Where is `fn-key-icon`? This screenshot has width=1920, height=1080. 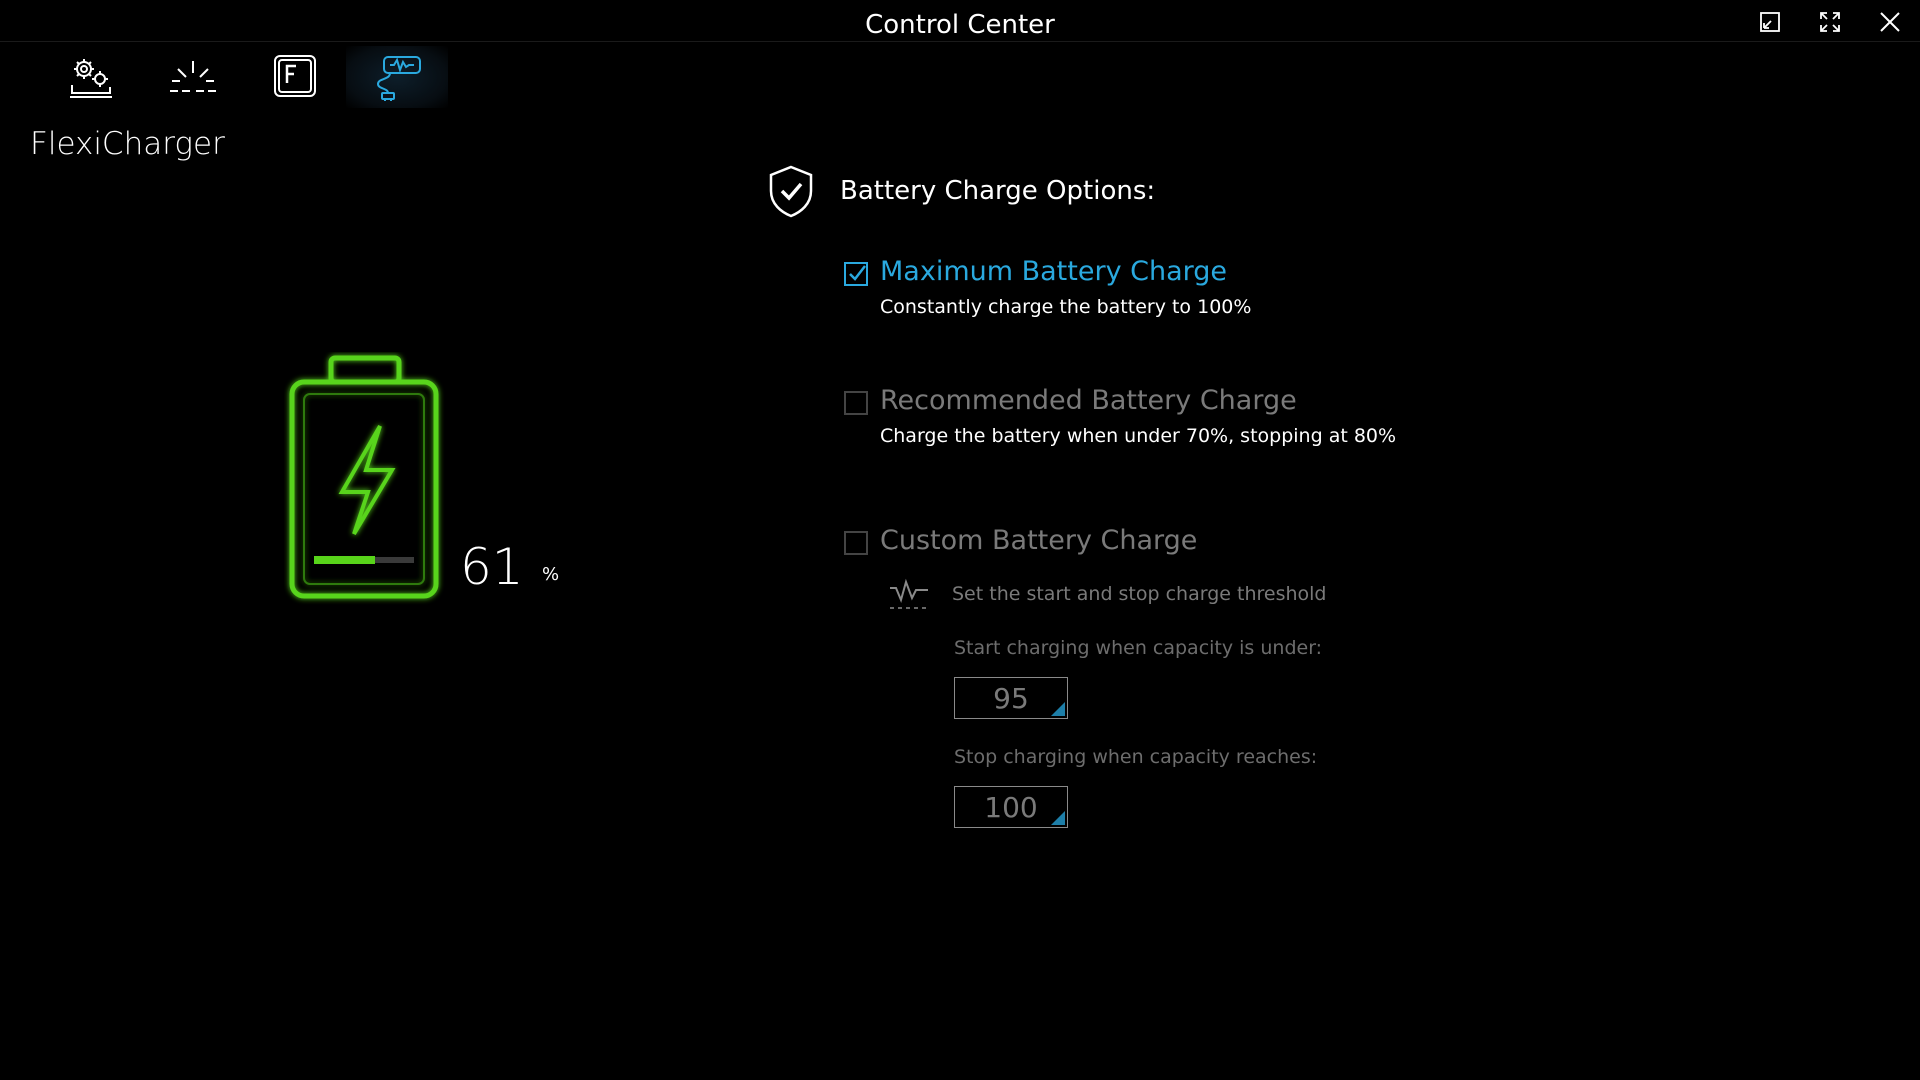 fn-key-icon is located at coordinates (295, 76).